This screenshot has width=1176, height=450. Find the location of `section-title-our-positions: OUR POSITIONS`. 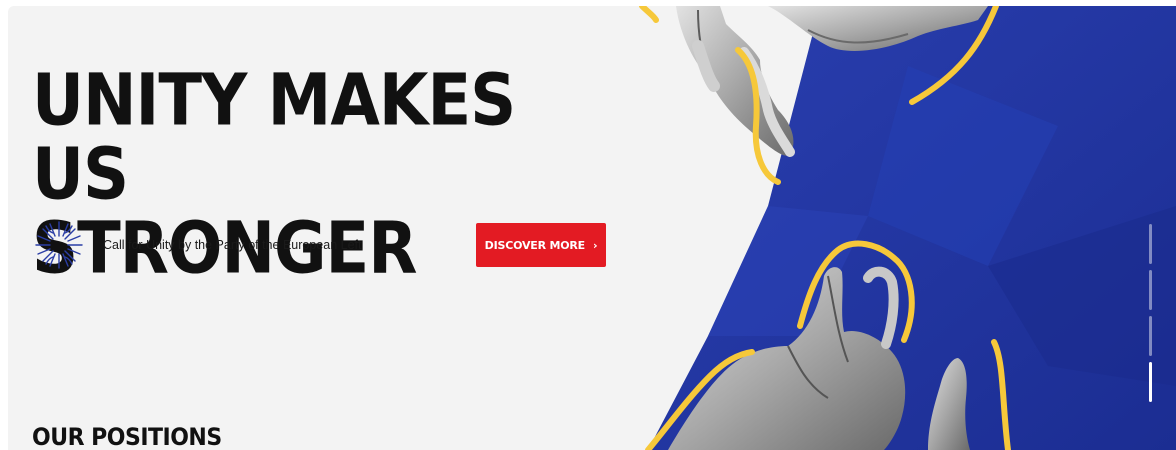

section-title-our-positions: OUR POSITIONS is located at coordinates (127, 437).